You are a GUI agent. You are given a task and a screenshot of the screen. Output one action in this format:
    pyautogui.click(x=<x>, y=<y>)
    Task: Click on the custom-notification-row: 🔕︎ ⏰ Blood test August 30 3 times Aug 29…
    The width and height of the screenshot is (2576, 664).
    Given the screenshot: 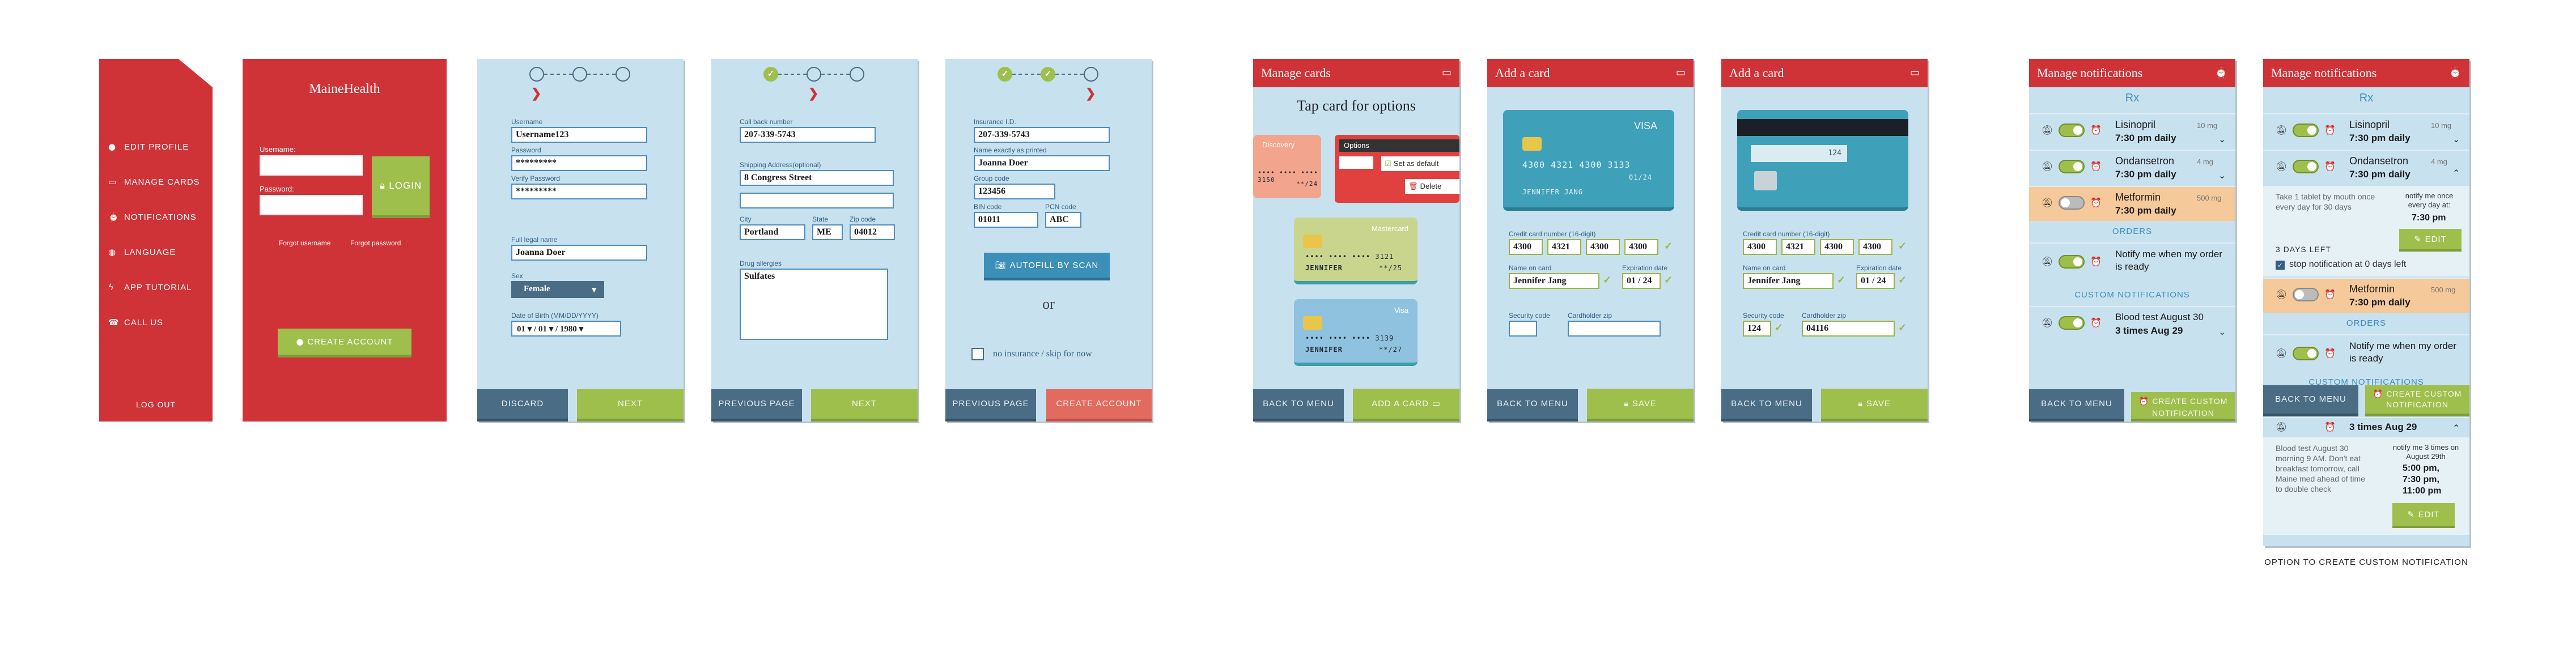 What is the action you would take?
    pyautogui.click(x=2132, y=323)
    